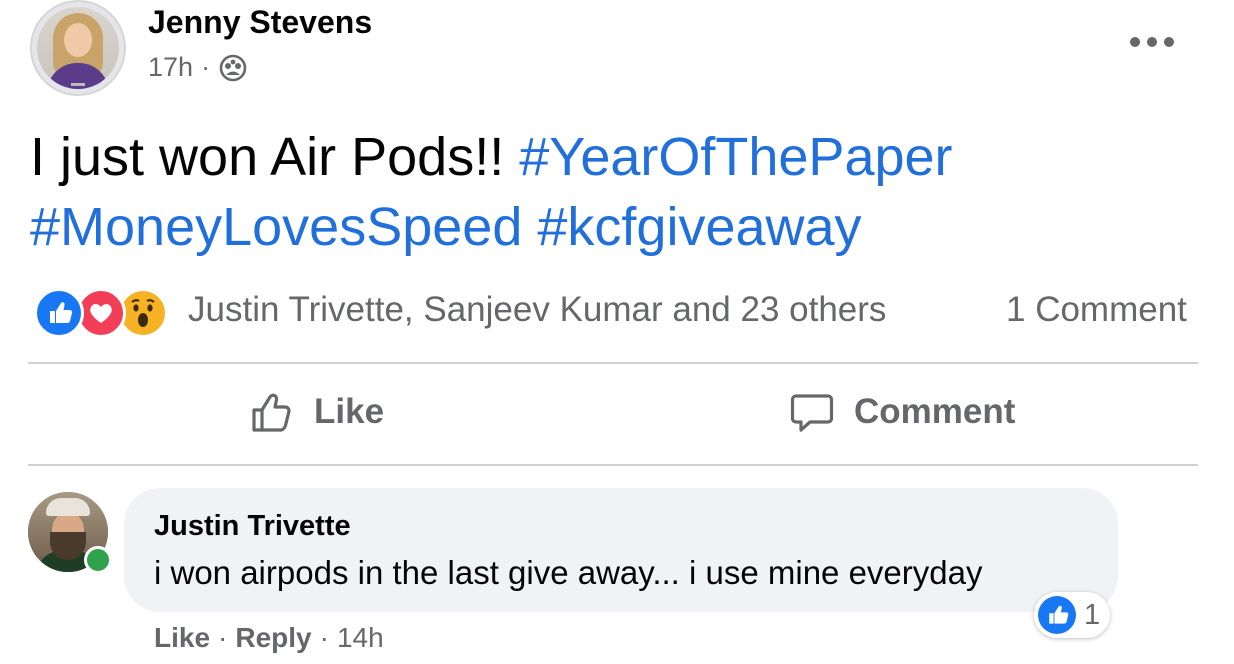 The width and height of the screenshot is (1234, 664). I want to click on comment-actions: Like · Reply · 14h, so click(269, 638).